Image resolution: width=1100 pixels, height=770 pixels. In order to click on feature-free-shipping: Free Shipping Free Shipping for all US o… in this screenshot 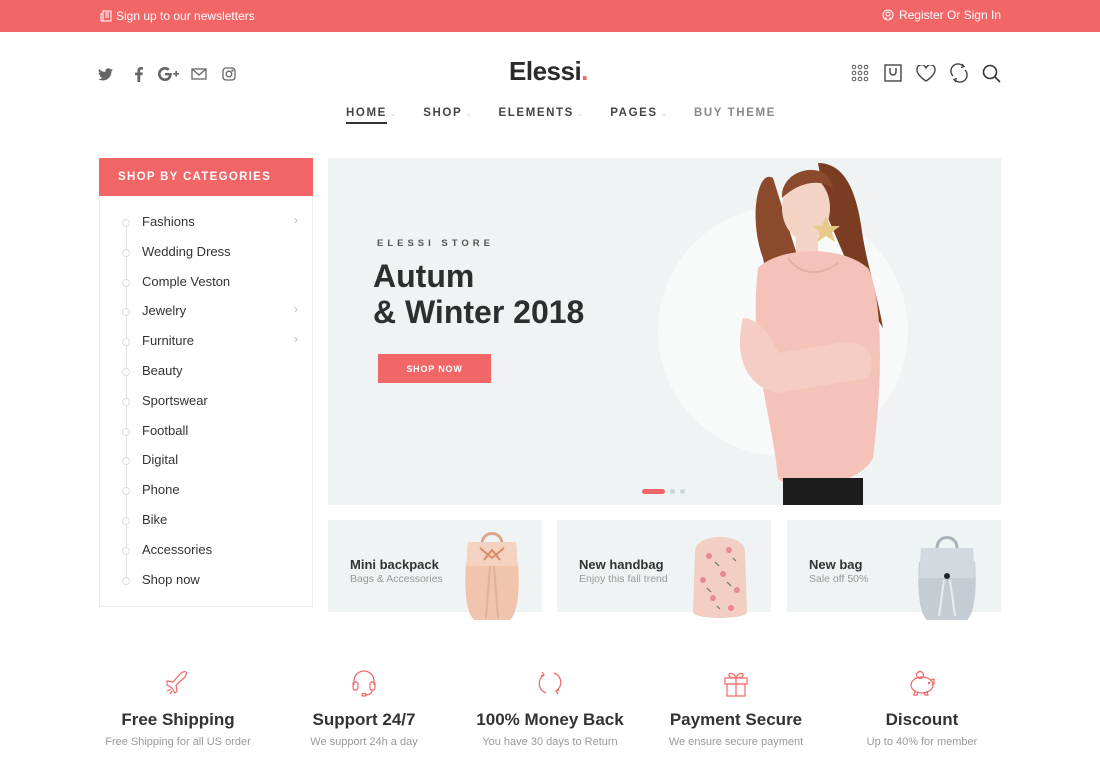, I will do `click(178, 707)`.